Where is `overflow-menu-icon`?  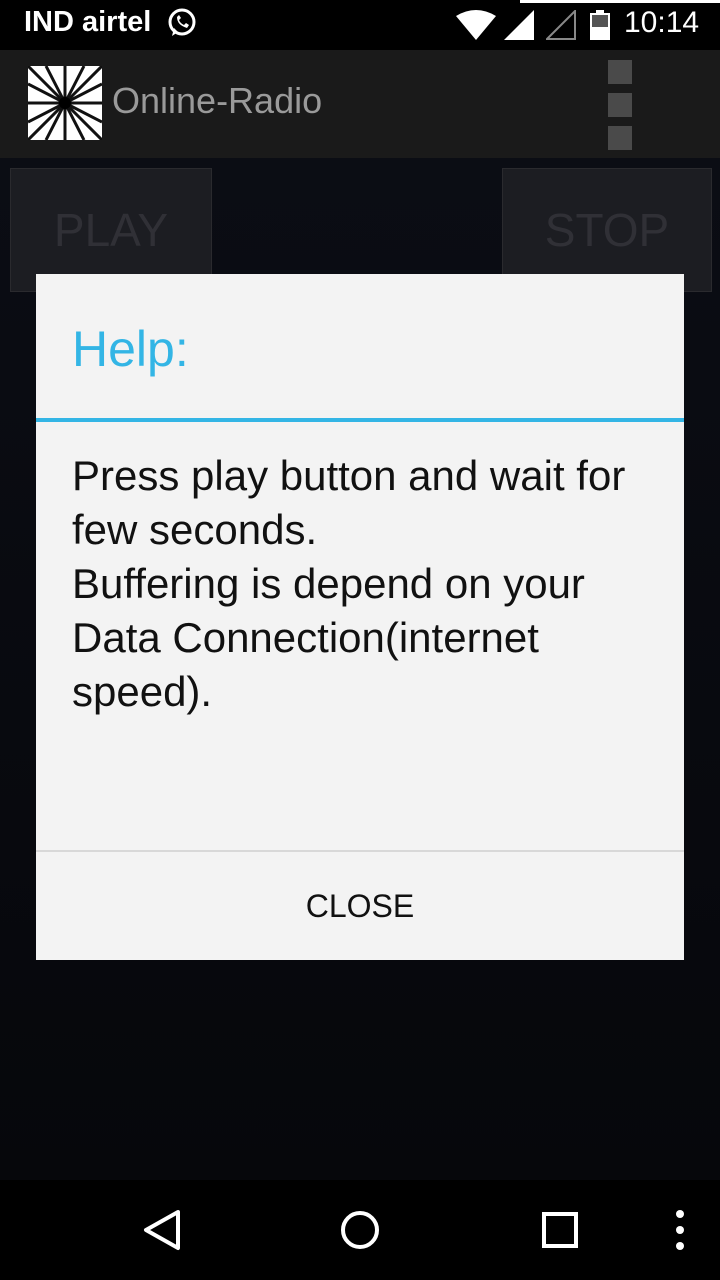
overflow-menu-icon is located at coordinates (621, 105).